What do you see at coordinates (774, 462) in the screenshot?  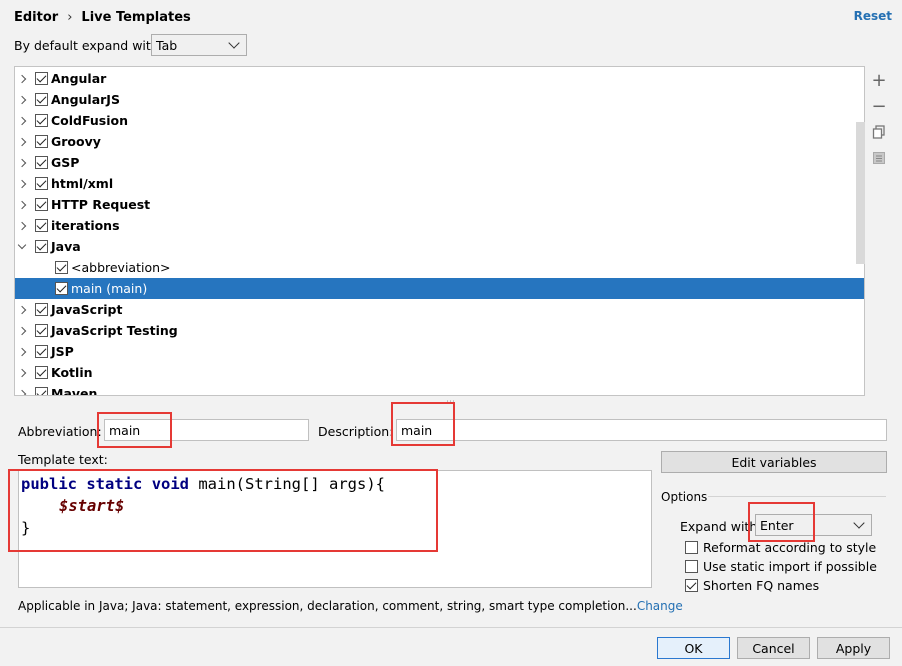 I see `edit-variables-button: Edit variables` at bounding box center [774, 462].